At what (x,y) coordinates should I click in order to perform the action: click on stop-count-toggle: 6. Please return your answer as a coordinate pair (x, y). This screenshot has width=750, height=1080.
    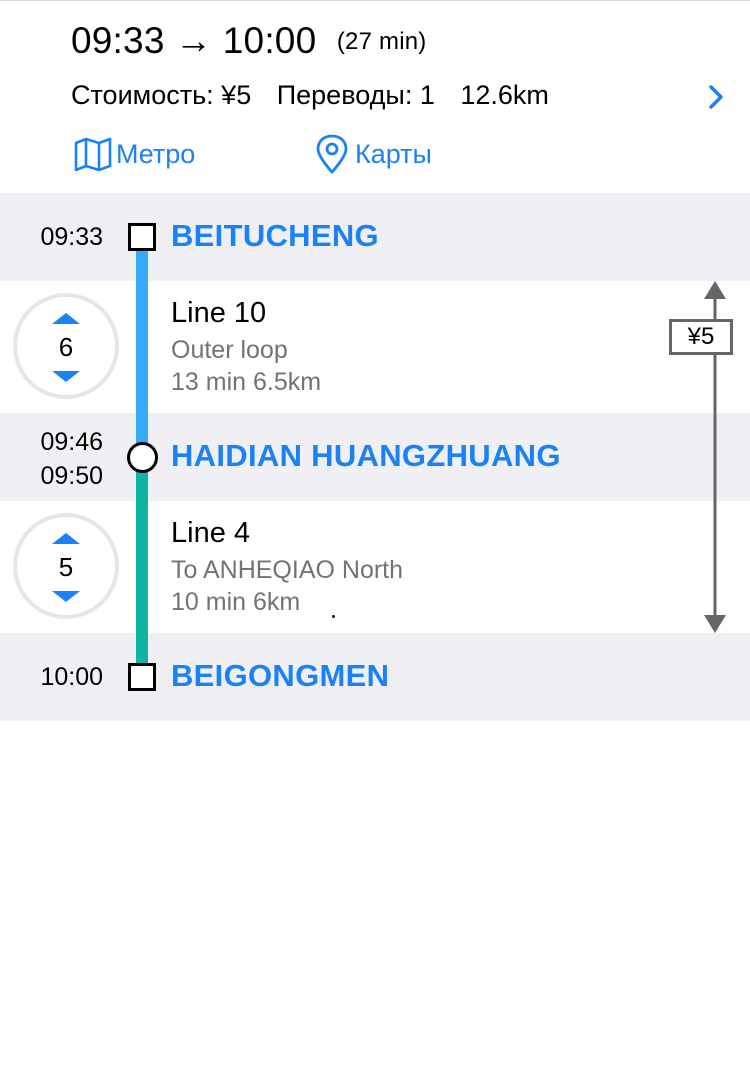
    Looking at the image, I should click on (66, 346).